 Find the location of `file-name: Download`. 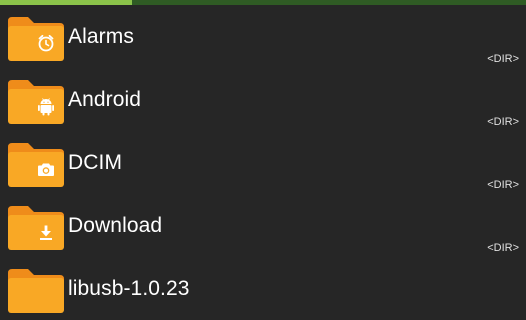

file-name: Download is located at coordinates (115, 225).